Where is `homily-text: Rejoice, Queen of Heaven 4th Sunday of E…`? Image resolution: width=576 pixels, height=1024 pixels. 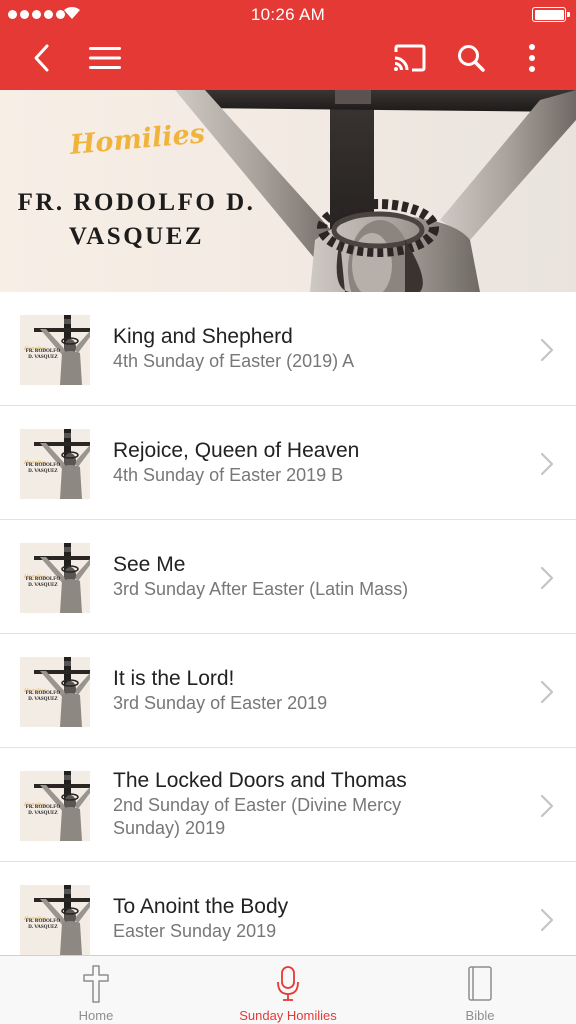 homily-text: Rejoice, Queen of Heaven 4th Sunday of E… is located at coordinates (313, 462).